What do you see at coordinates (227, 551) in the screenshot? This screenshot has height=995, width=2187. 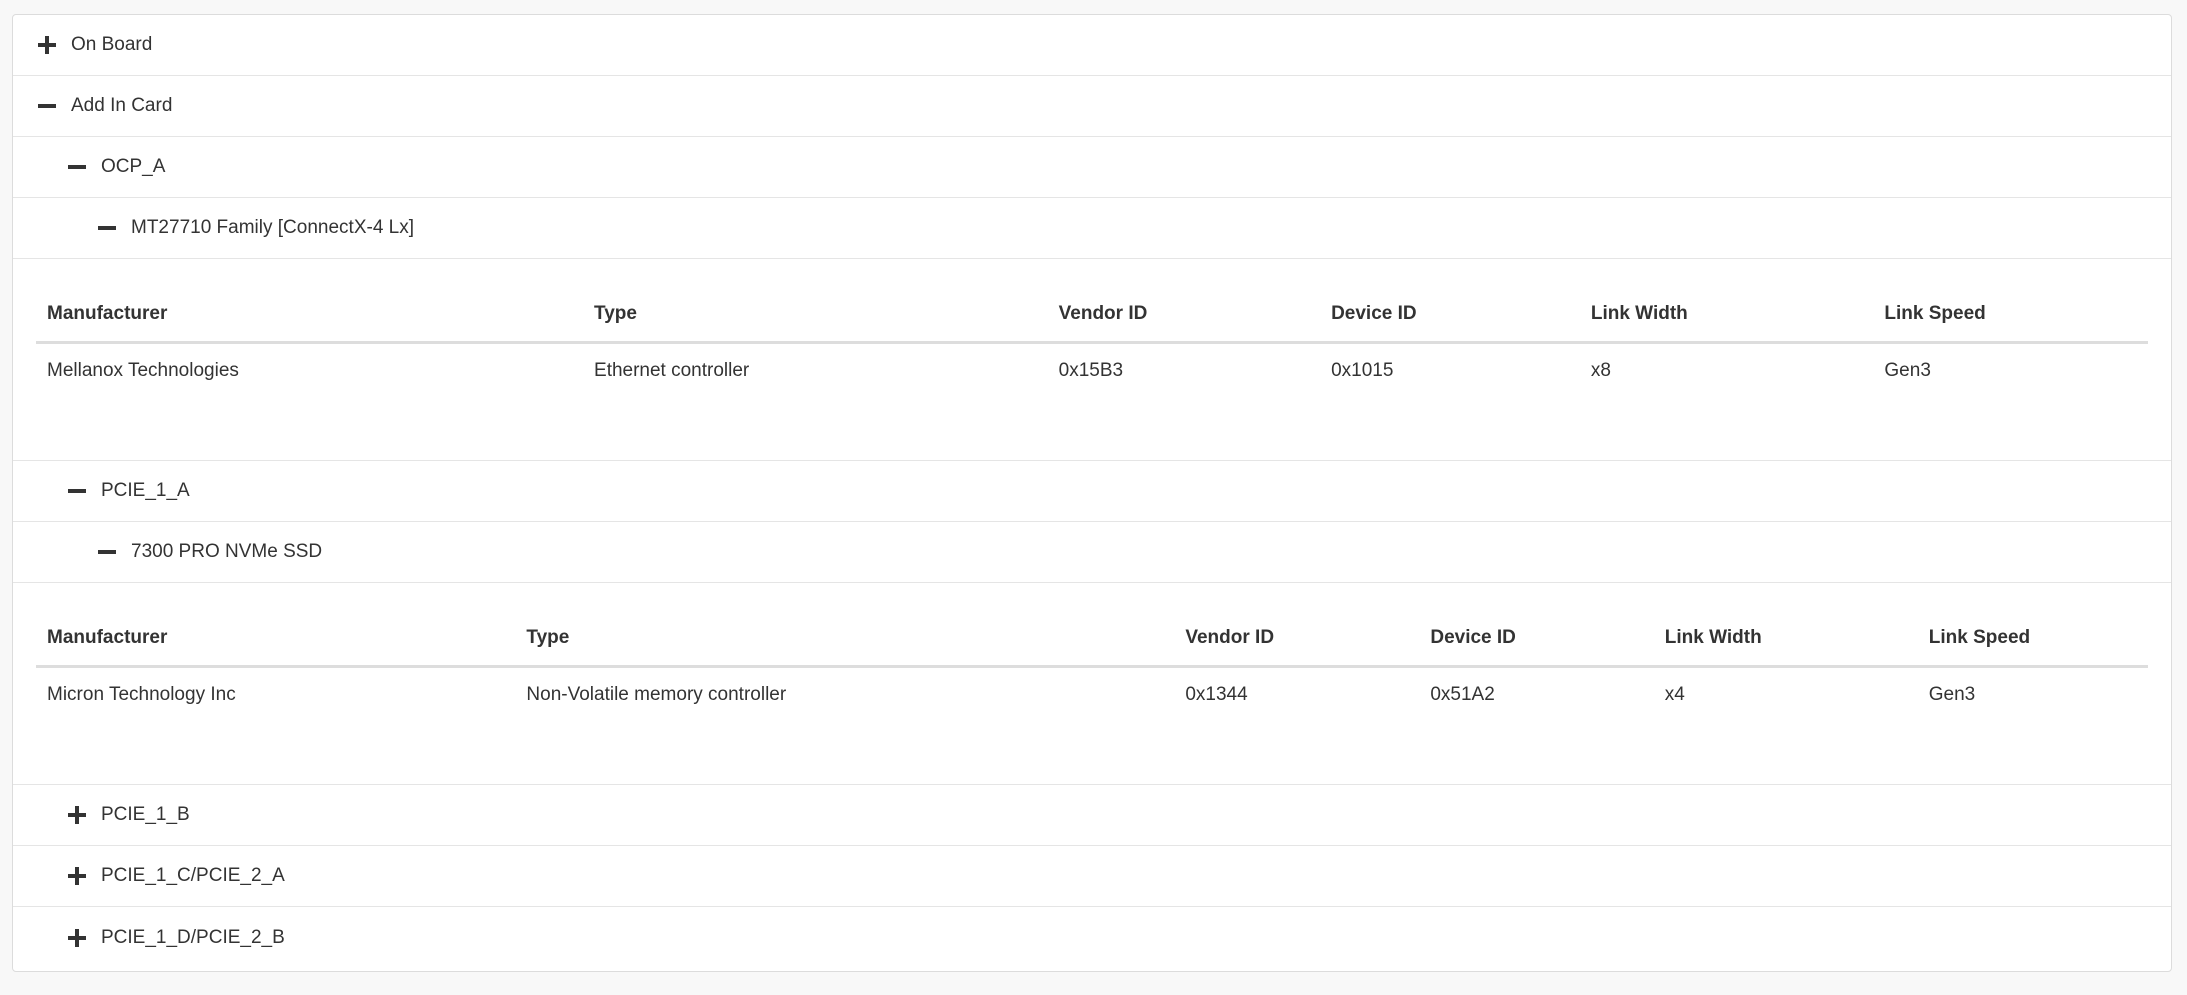 I see `tree-node-label: 7300 PRO NVMe SSD` at bounding box center [227, 551].